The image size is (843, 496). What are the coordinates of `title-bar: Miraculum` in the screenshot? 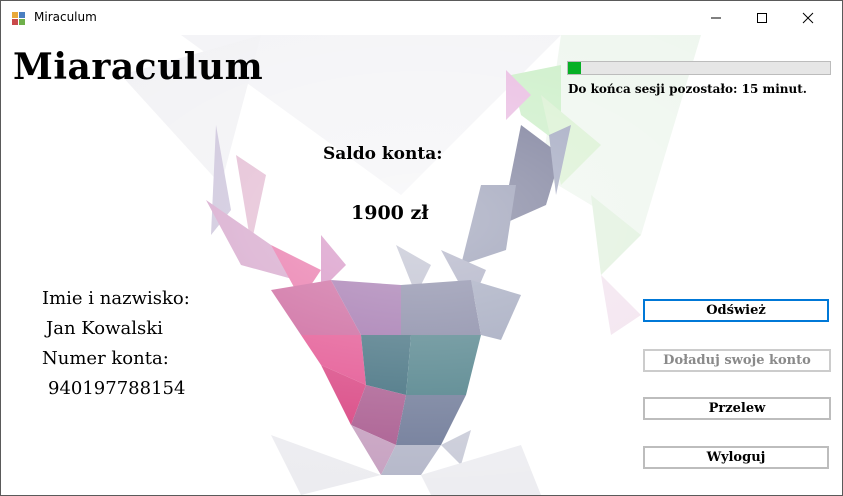 It's located at (421, 18).